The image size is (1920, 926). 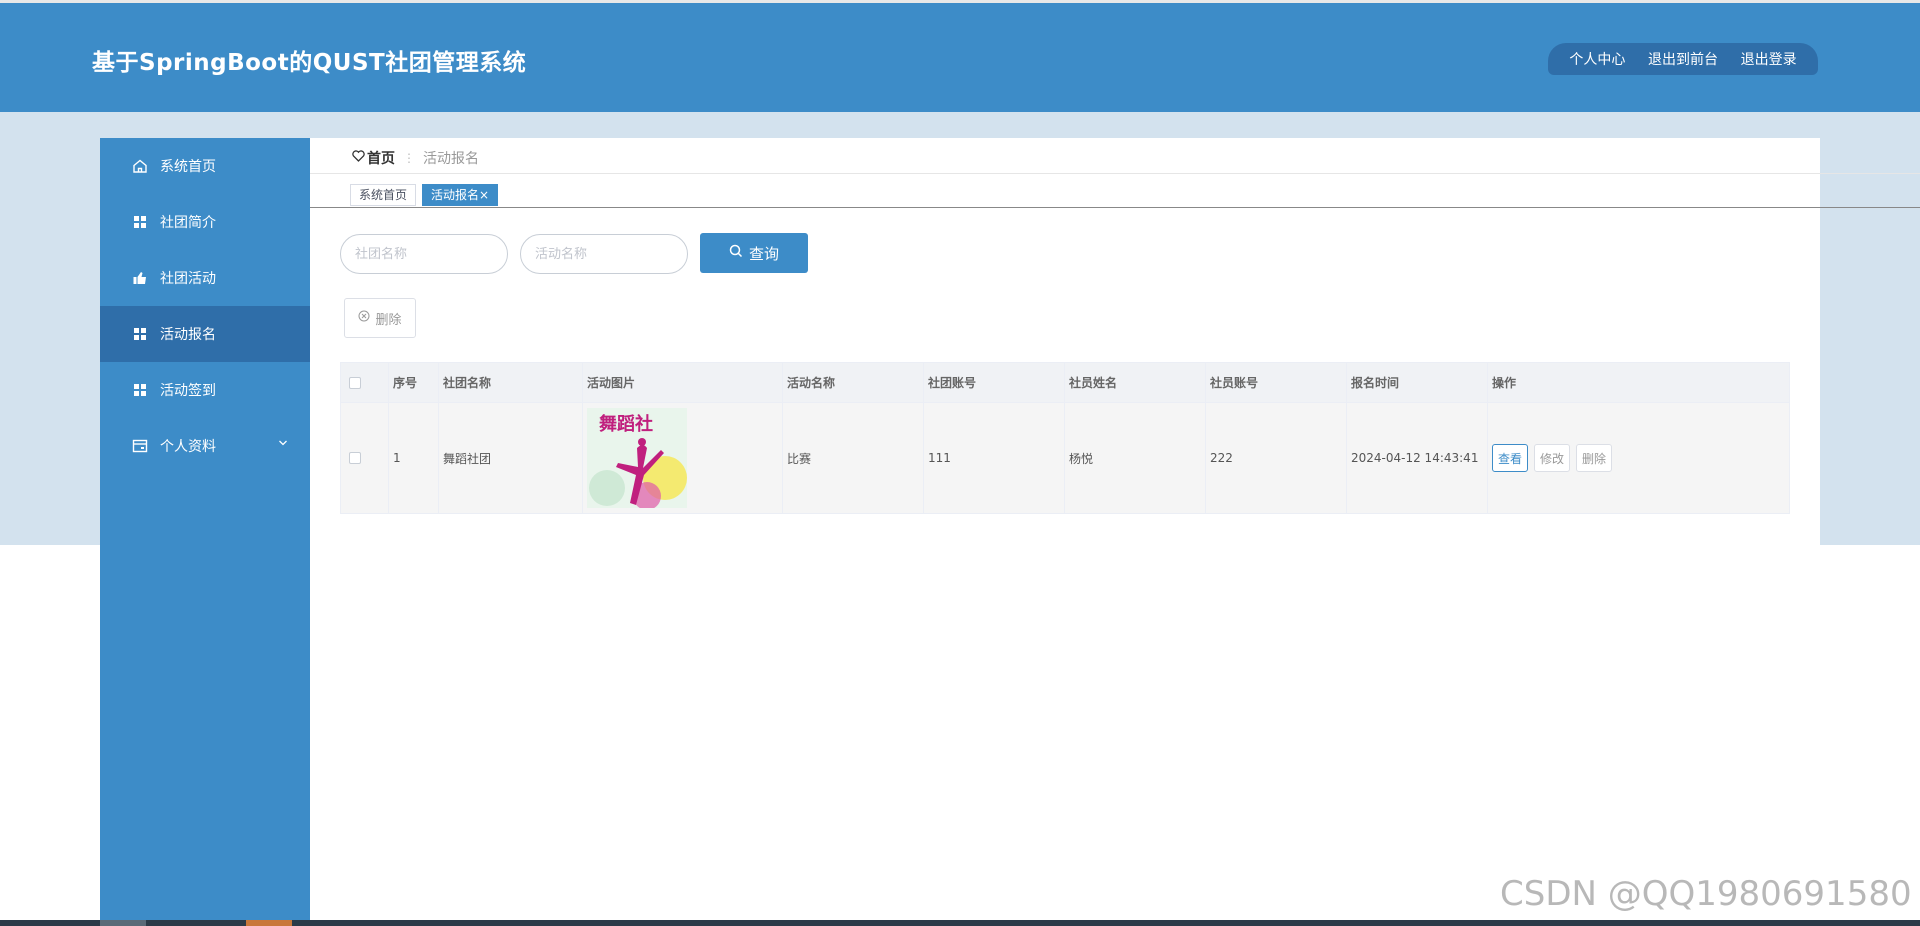 I want to click on taskbar, so click(x=960, y=923).